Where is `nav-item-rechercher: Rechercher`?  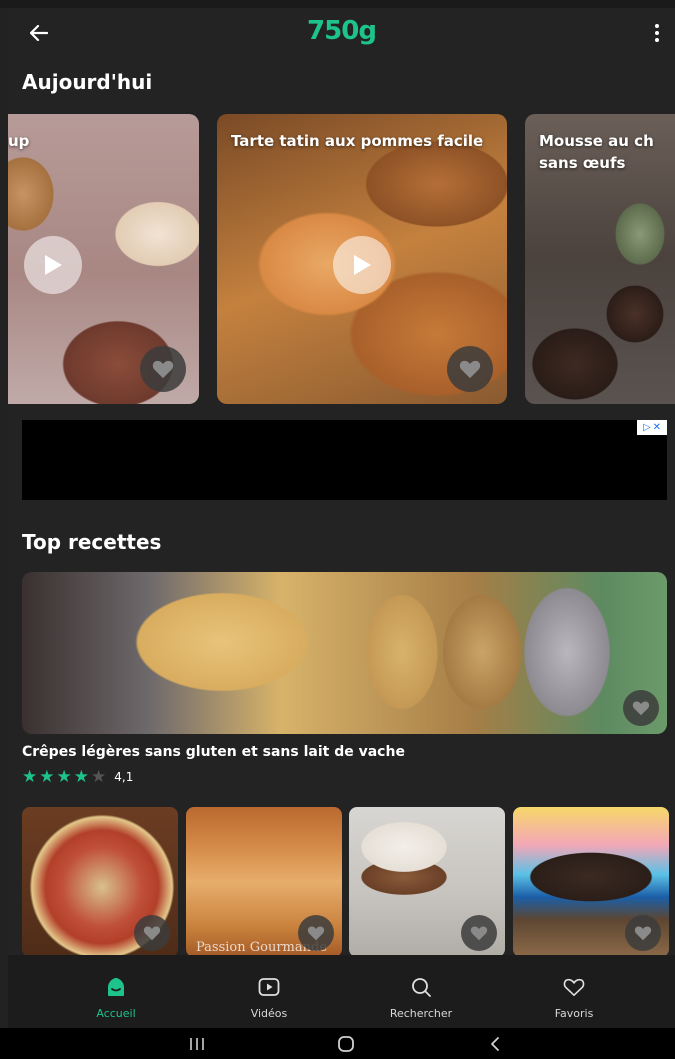
nav-item-rechercher: Rechercher is located at coordinates (421, 991).